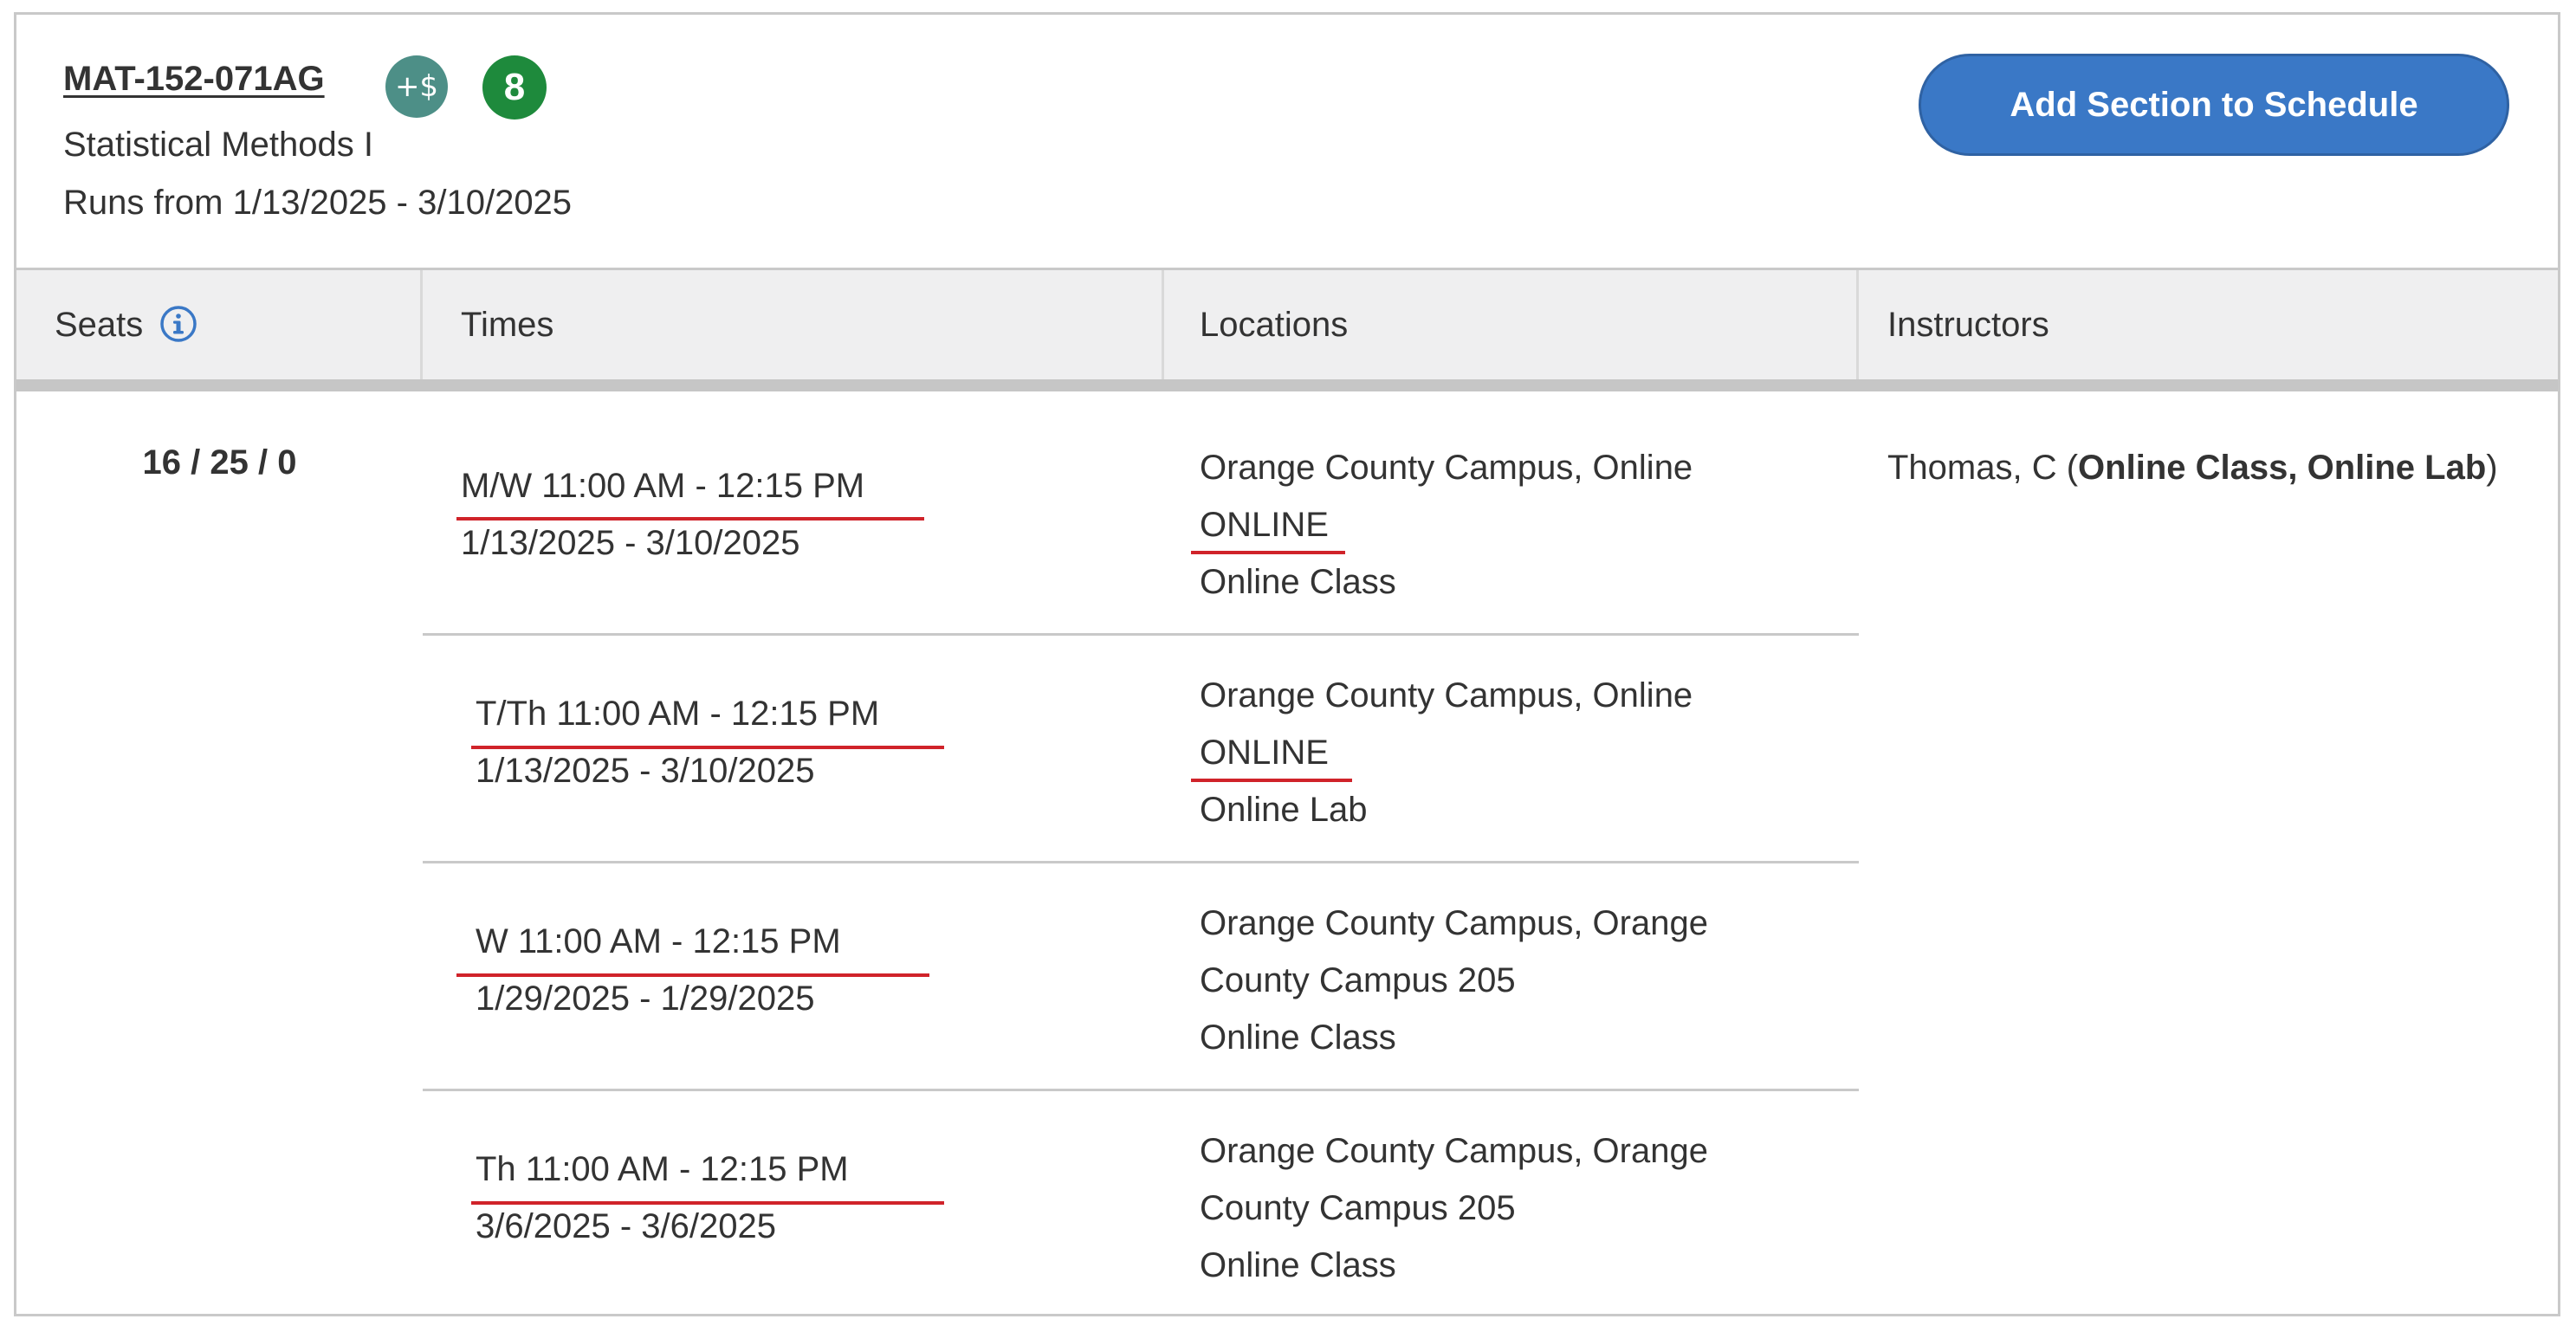  Describe the element at coordinates (507, 325) in the screenshot. I see `header-times: Times` at that location.